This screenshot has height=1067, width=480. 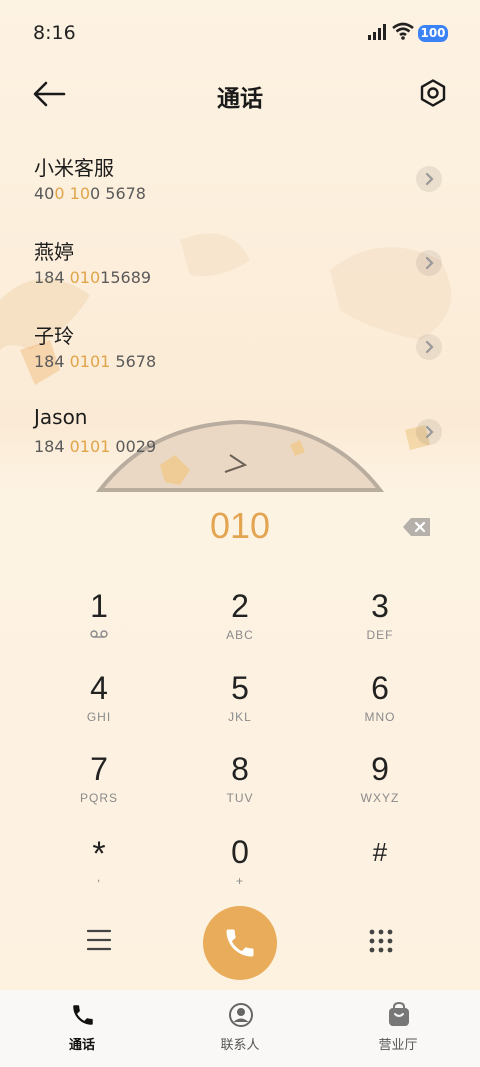 What do you see at coordinates (99, 786) in the screenshot?
I see `key-7: 7 PQRS` at bounding box center [99, 786].